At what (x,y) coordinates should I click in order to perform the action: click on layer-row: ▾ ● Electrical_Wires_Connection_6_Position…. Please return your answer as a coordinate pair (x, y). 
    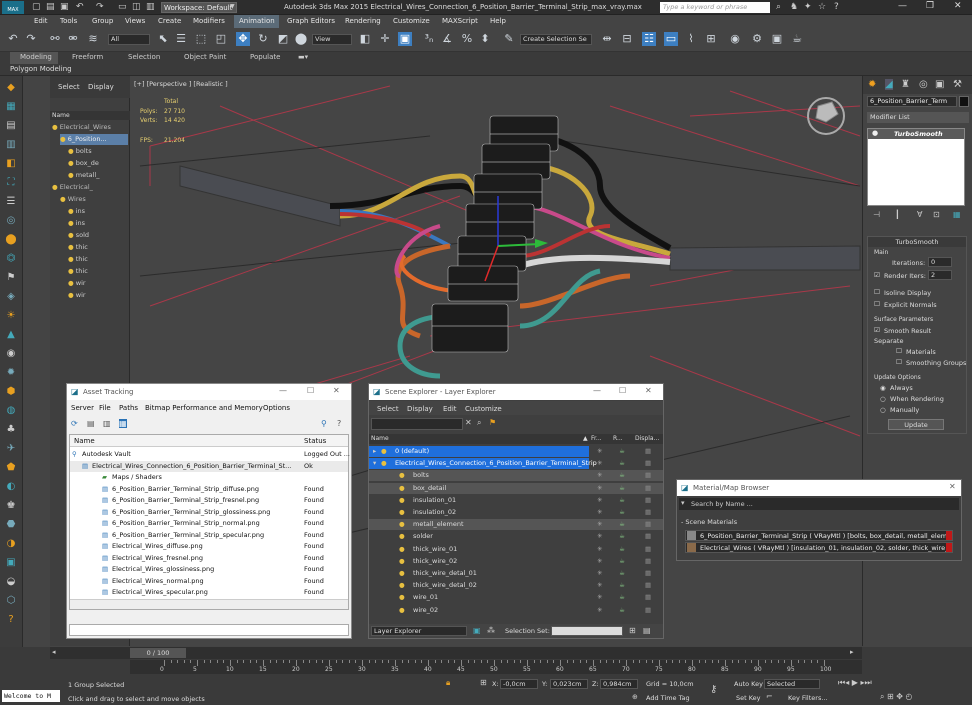
    Looking at the image, I should click on (510, 464).